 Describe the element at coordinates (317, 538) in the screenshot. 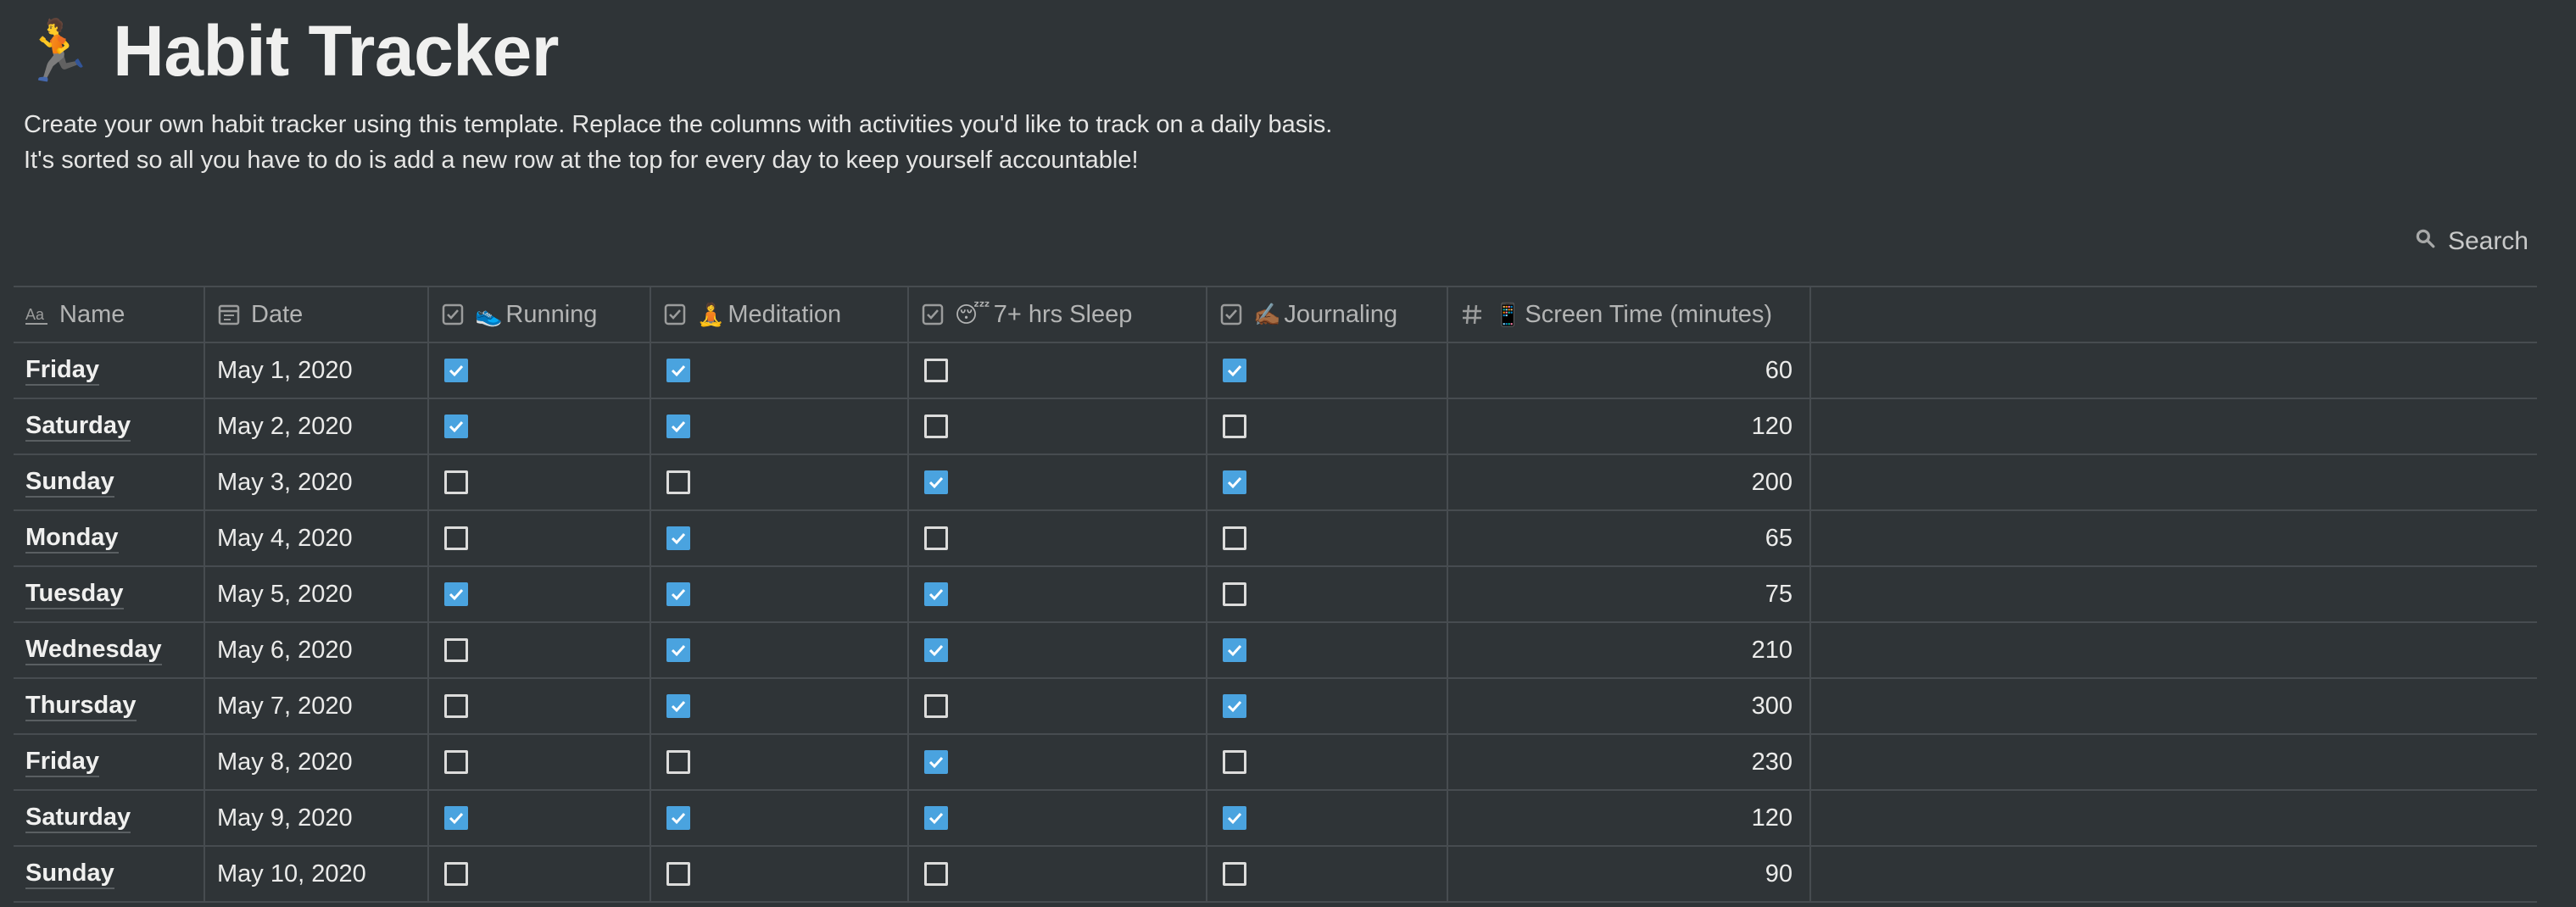

I see `date-cell: May 4, 2020` at that location.